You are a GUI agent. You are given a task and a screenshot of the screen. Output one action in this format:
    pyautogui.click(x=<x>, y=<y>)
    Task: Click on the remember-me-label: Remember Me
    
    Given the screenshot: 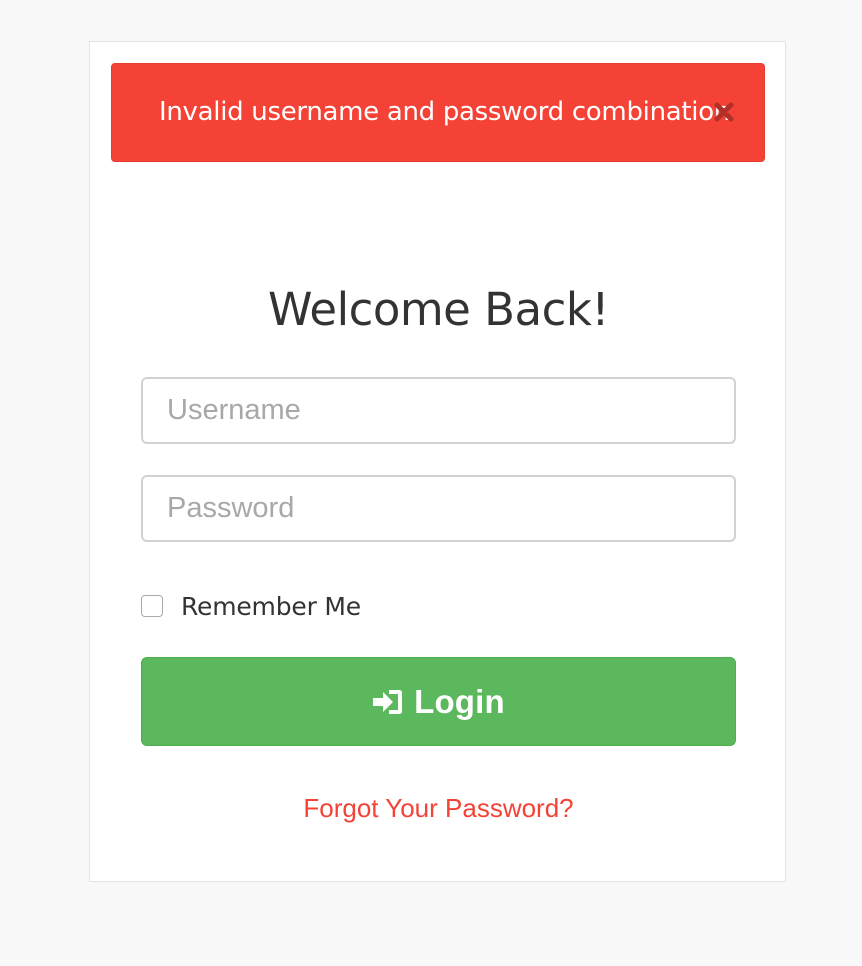 What is the action you would take?
    pyautogui.click(x=271, y=606)
    